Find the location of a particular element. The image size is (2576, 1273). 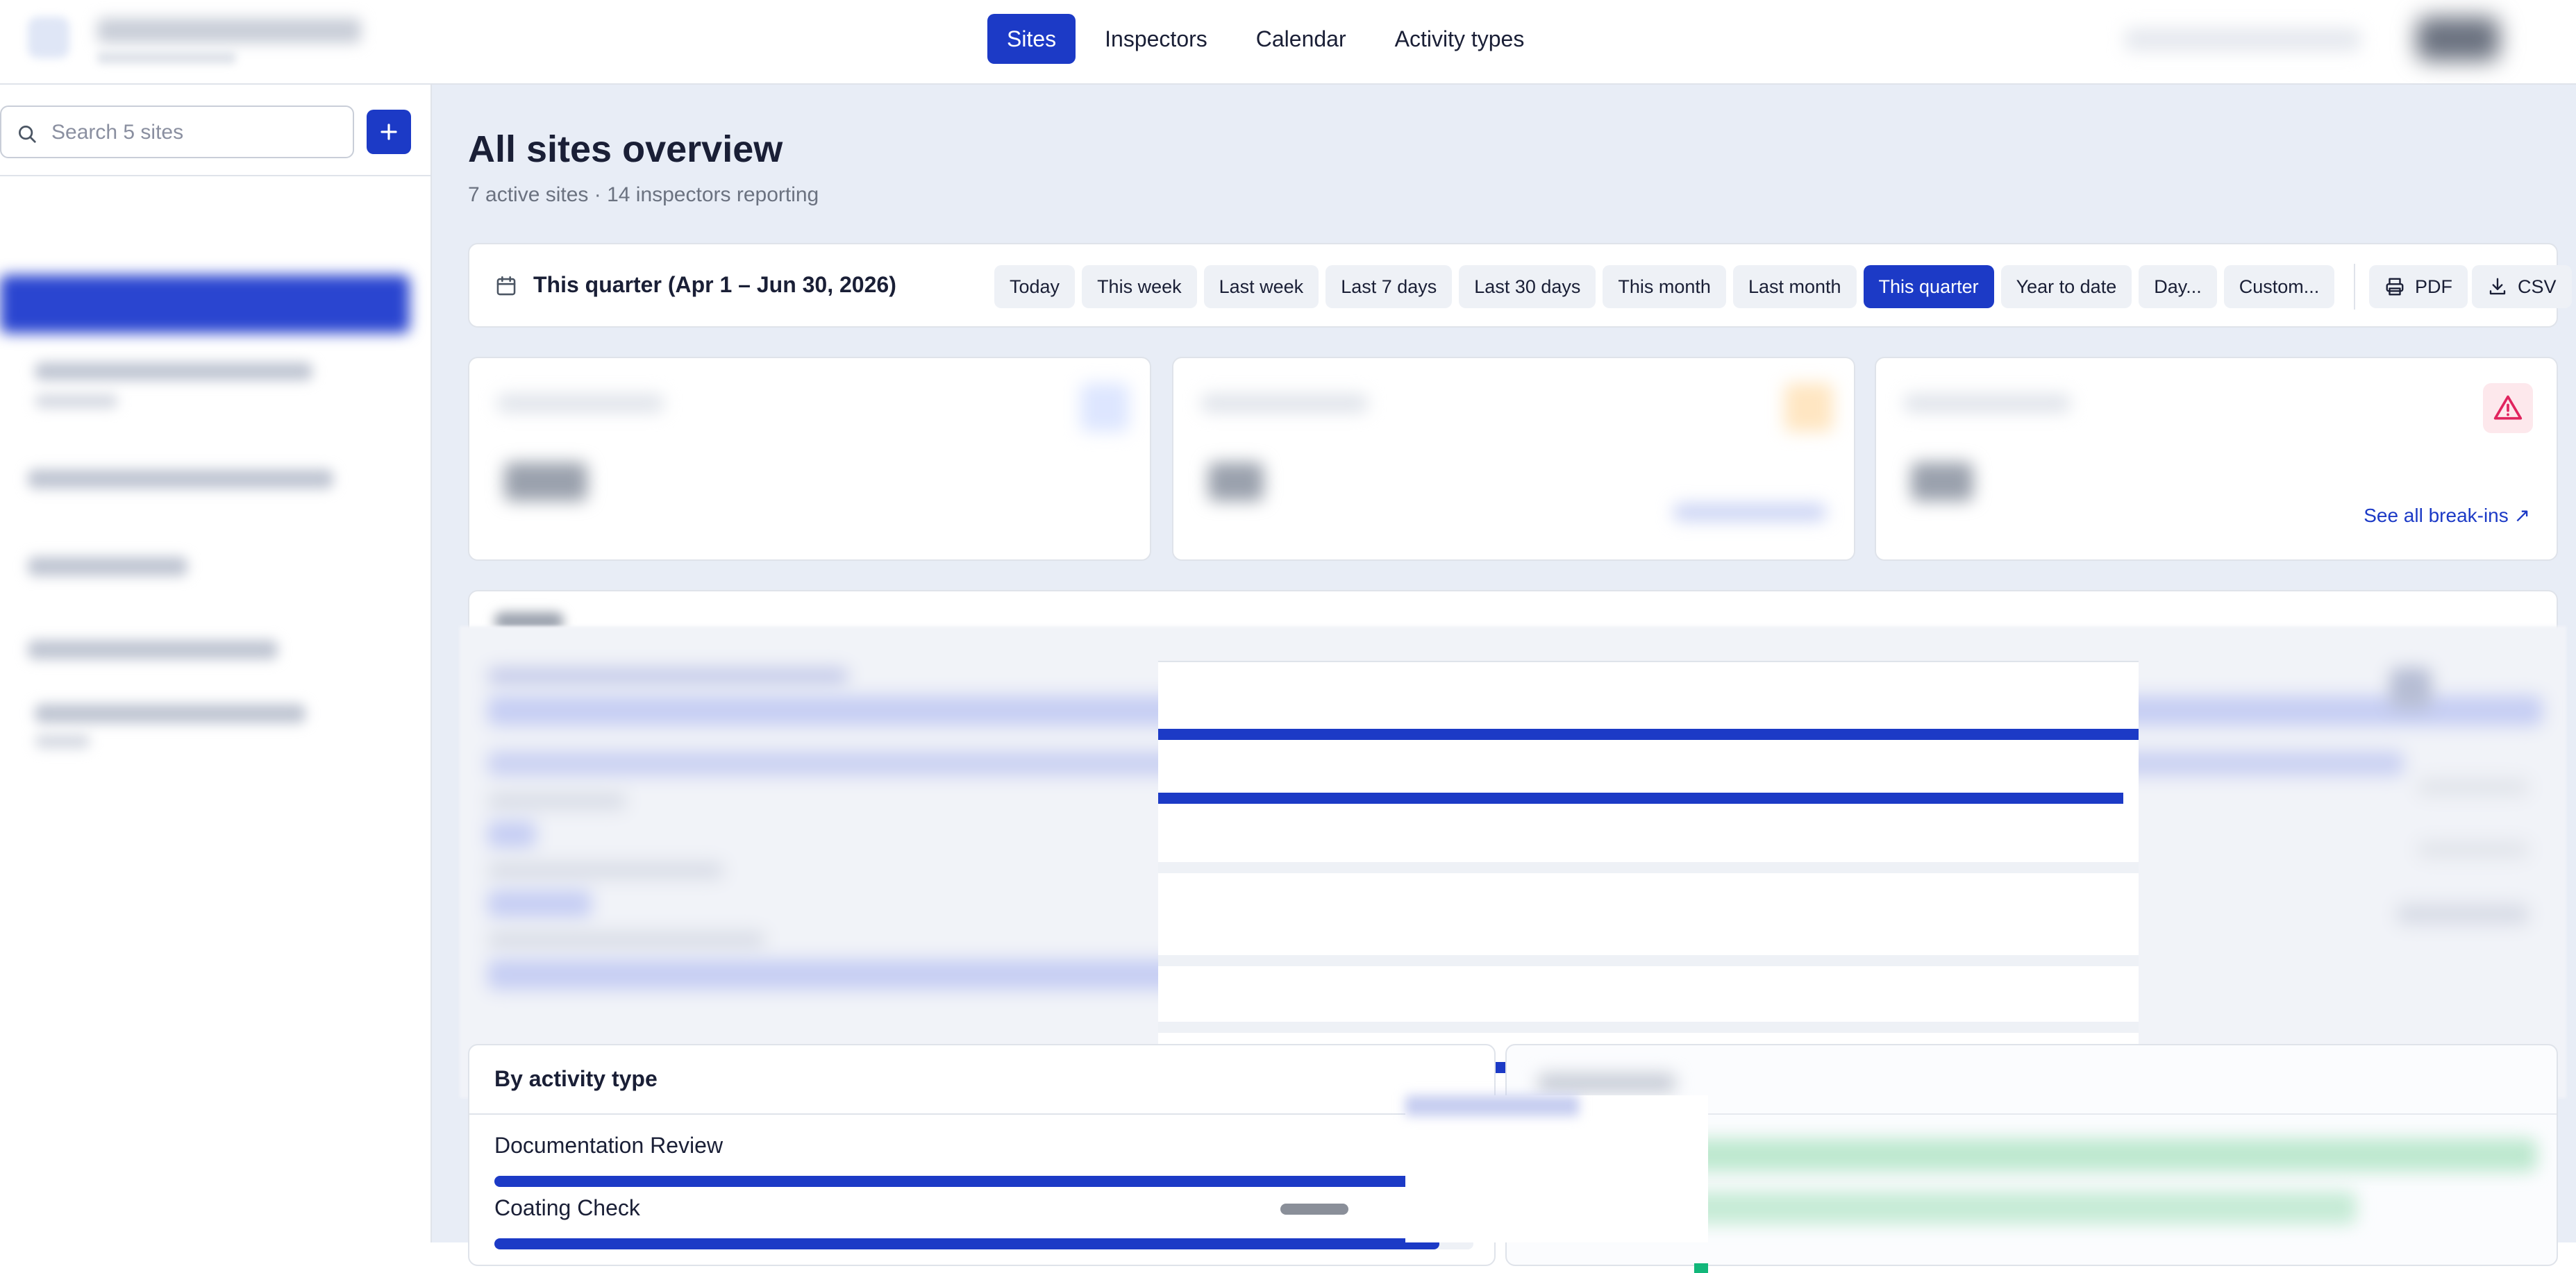

panel-title-redacted is located at coordinates (1606, 1083).